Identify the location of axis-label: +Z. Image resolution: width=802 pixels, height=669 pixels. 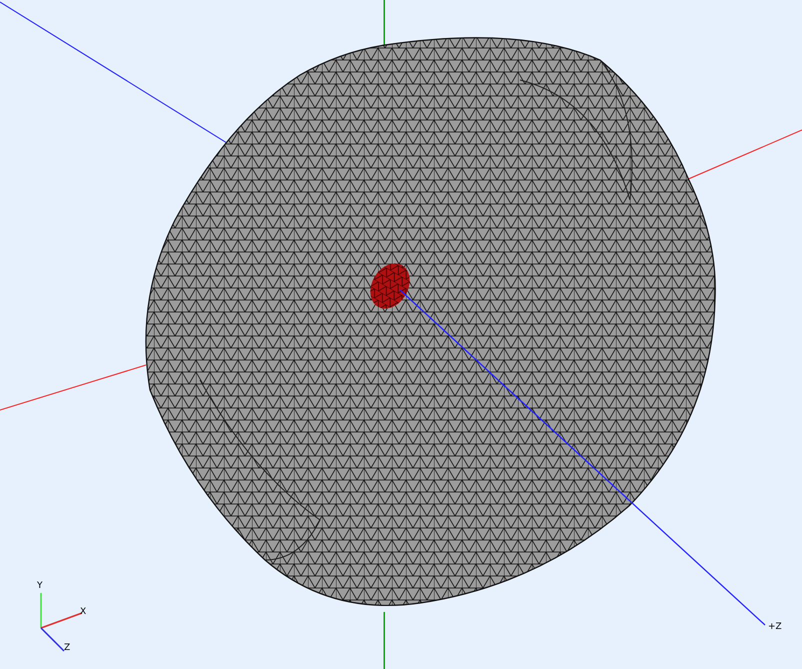
(775, 627).